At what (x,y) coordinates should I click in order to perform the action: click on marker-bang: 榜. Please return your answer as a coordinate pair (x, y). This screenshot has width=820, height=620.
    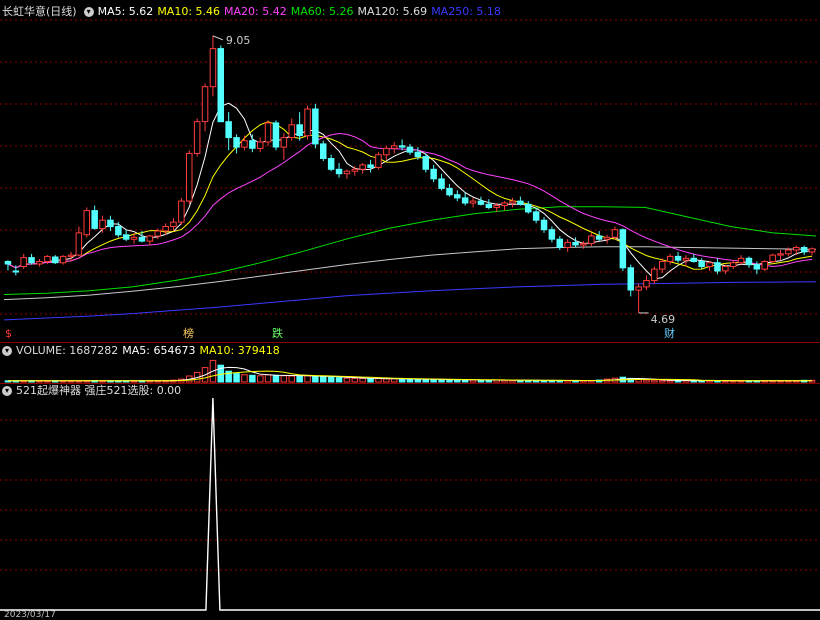
    Looking at the image, I should click on (188, 334).